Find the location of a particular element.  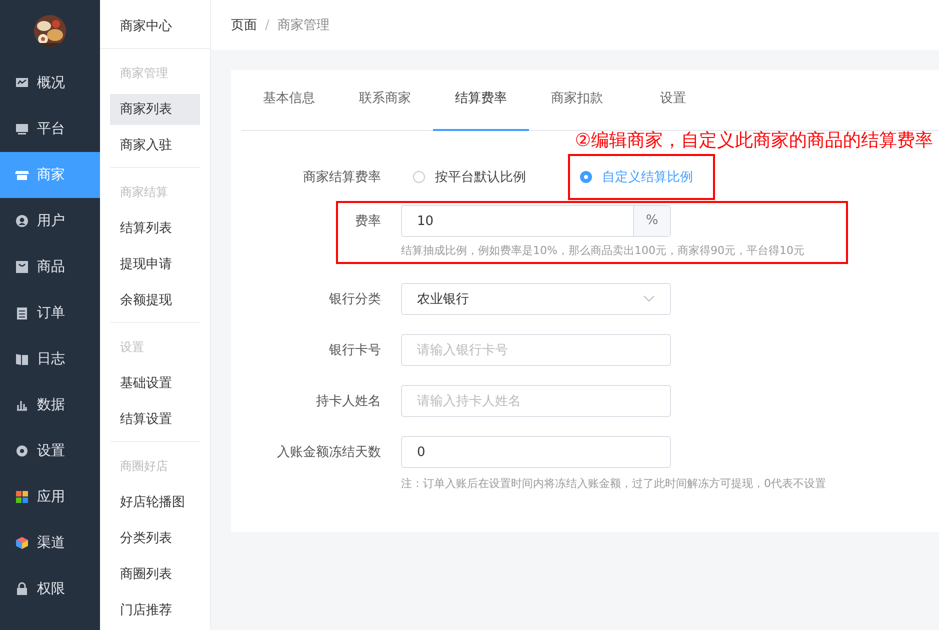

group-title: 设置 is located at coordinates (132, 347).